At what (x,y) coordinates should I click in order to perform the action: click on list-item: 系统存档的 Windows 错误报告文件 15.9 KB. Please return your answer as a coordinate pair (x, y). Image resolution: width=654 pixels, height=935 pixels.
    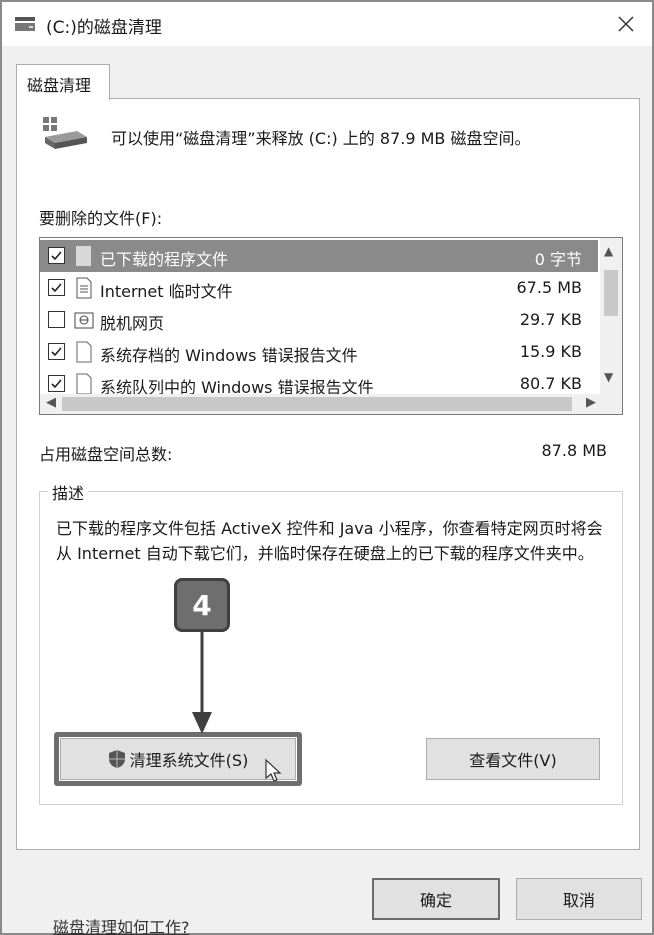
    Looking at the image, I should click on (319, 352).